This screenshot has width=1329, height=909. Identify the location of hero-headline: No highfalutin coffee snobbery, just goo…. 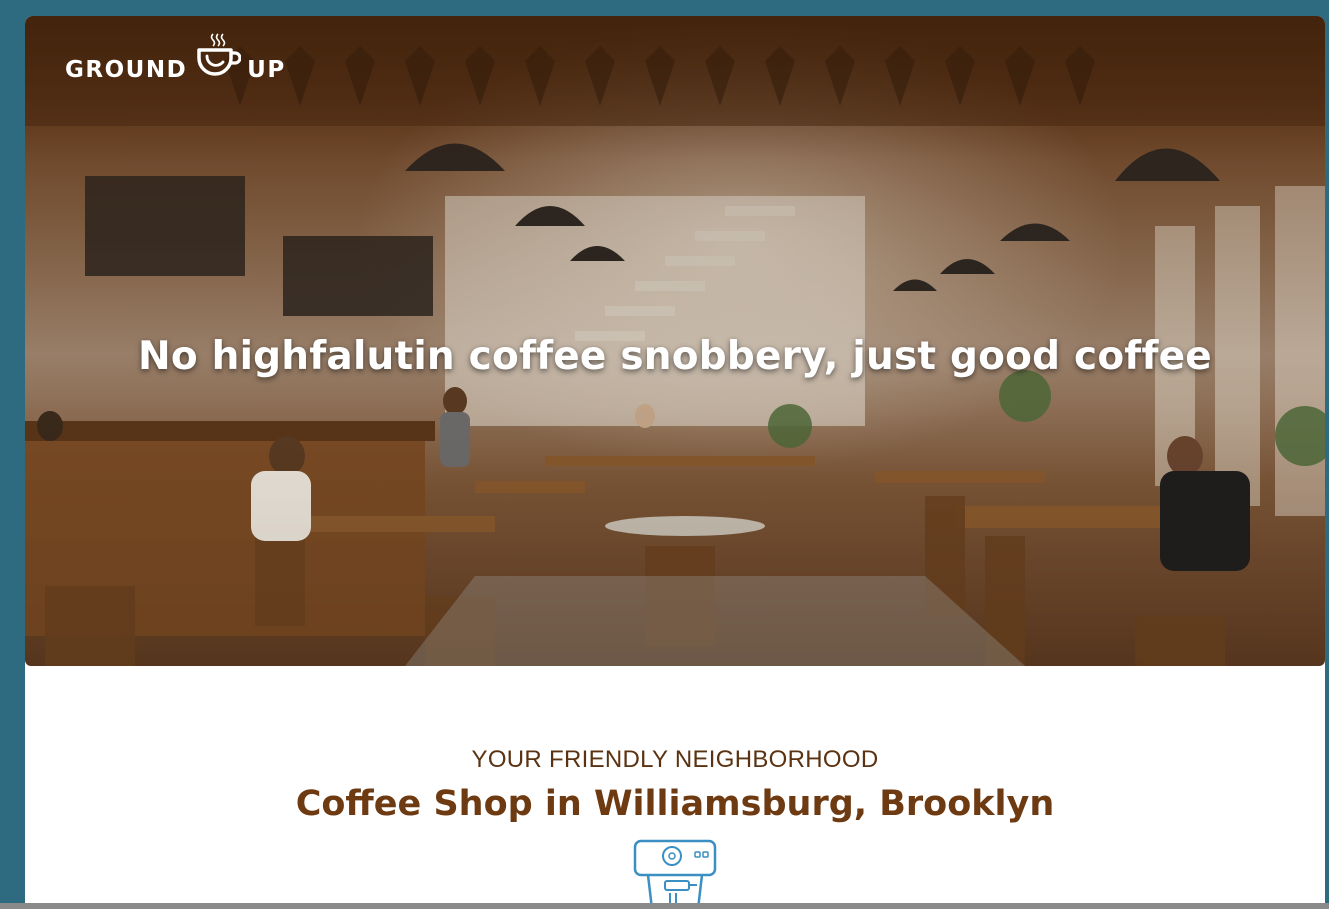
(675, 356).